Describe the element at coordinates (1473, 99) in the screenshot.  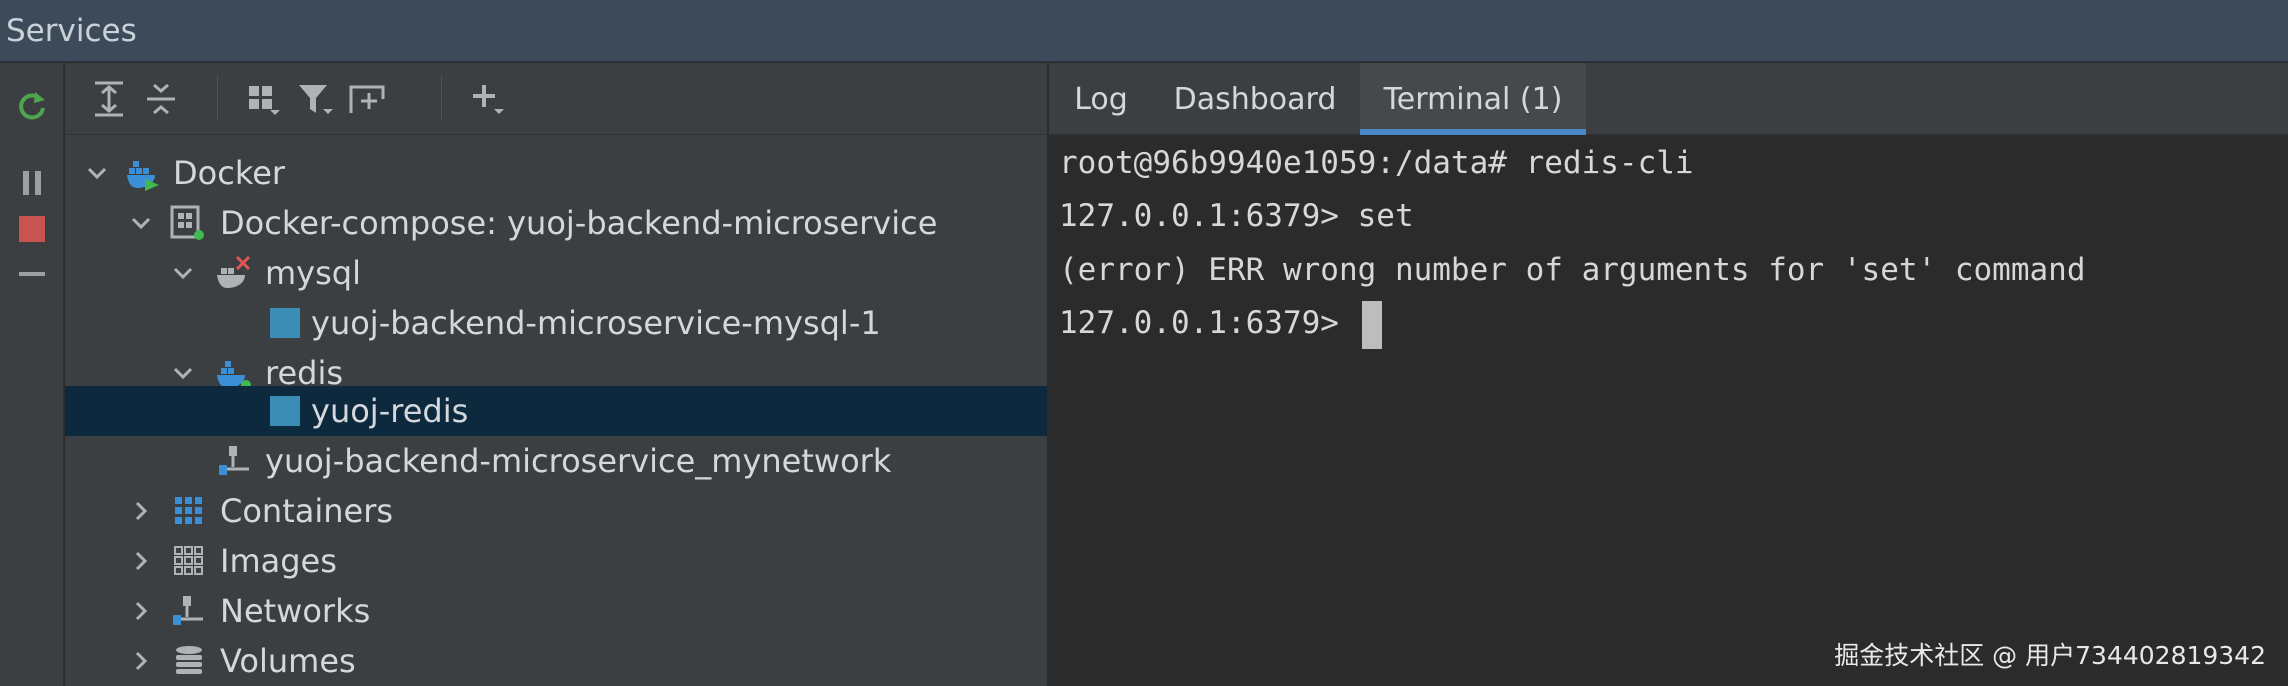
I see `tab-terminal: Terminal (1)` at that location.